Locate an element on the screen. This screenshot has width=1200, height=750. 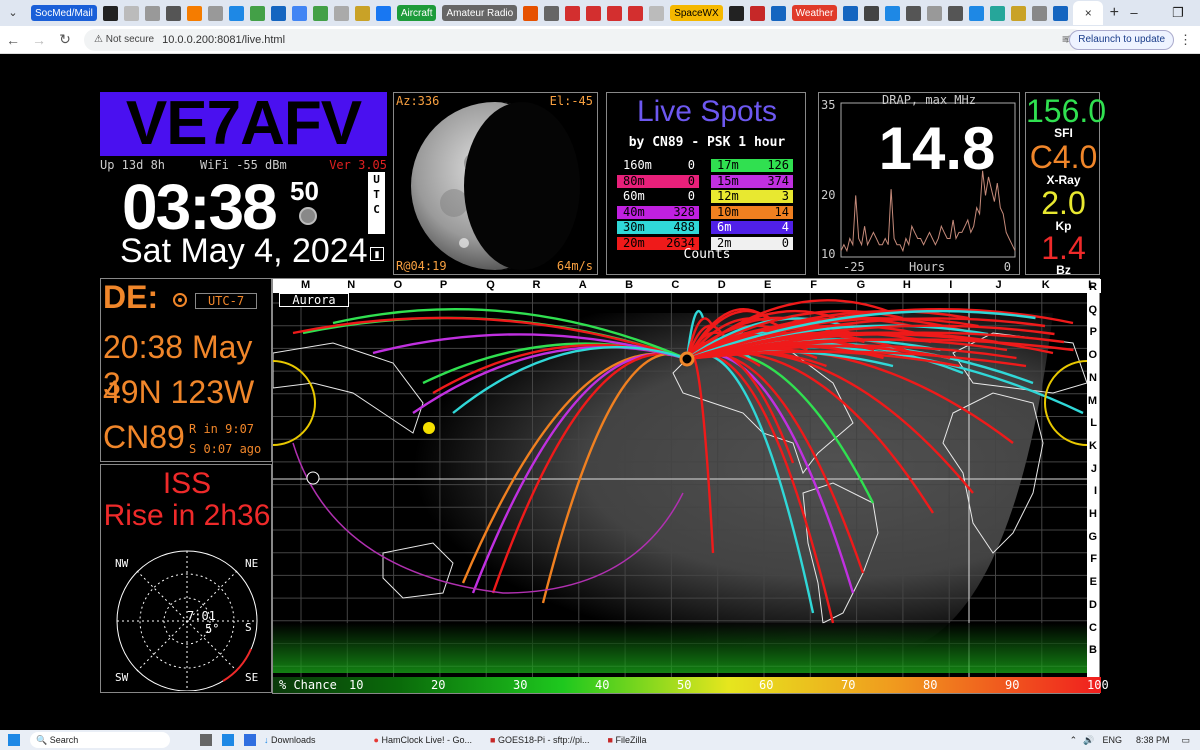
drap-pane: DRAP, max MHz 35 20 10 -25 Hours 0 14.8 is located at coordinates (919, 183).